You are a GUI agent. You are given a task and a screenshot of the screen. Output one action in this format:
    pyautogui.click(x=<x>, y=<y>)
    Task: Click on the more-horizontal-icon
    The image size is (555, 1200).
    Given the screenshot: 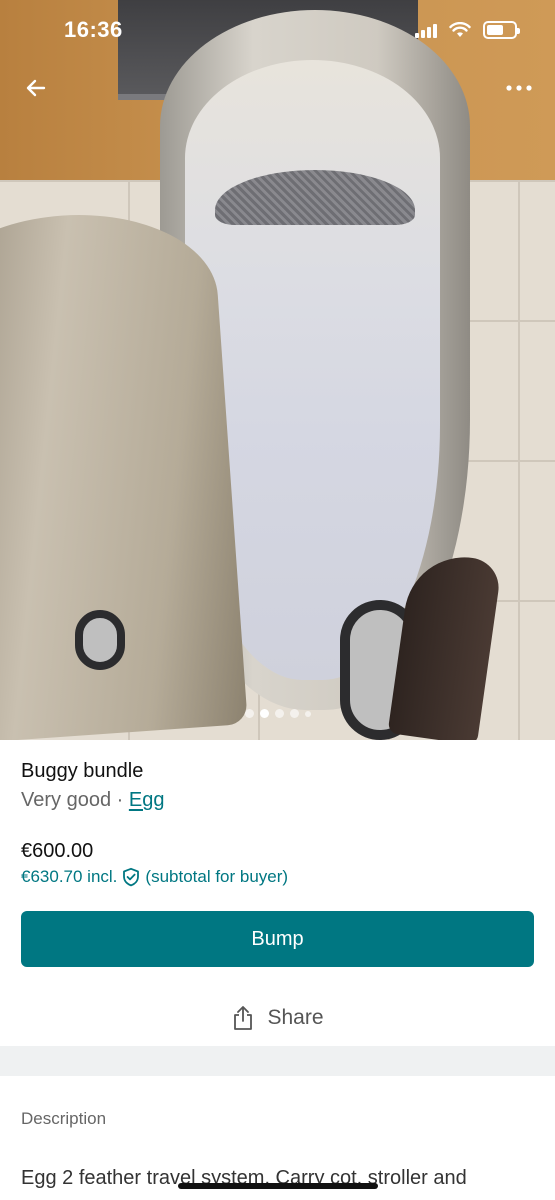 What is the action you would take?
    pyautogui.click(x=519, y=88)
    